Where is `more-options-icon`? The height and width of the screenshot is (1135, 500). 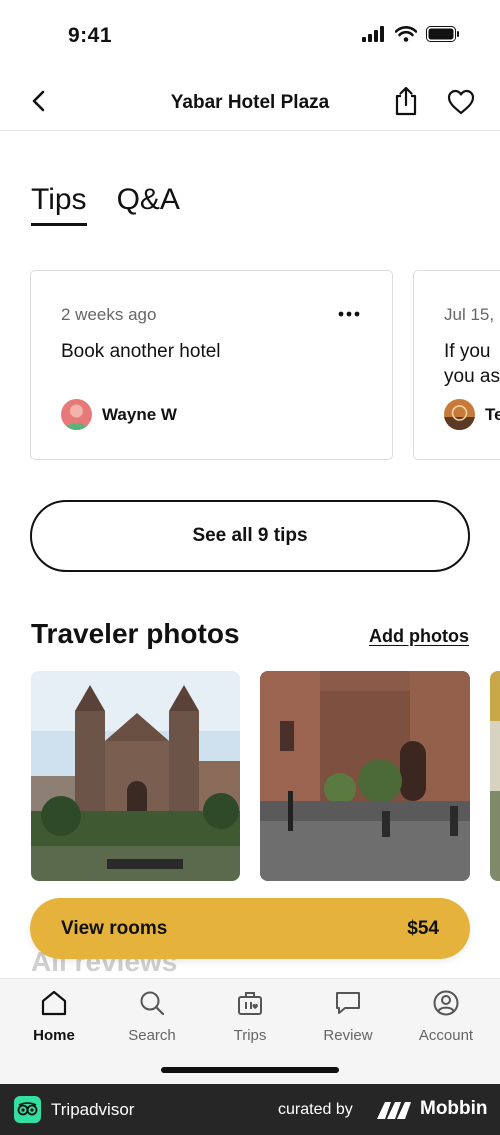
more-options-icon is located at coordinates (349, 314).